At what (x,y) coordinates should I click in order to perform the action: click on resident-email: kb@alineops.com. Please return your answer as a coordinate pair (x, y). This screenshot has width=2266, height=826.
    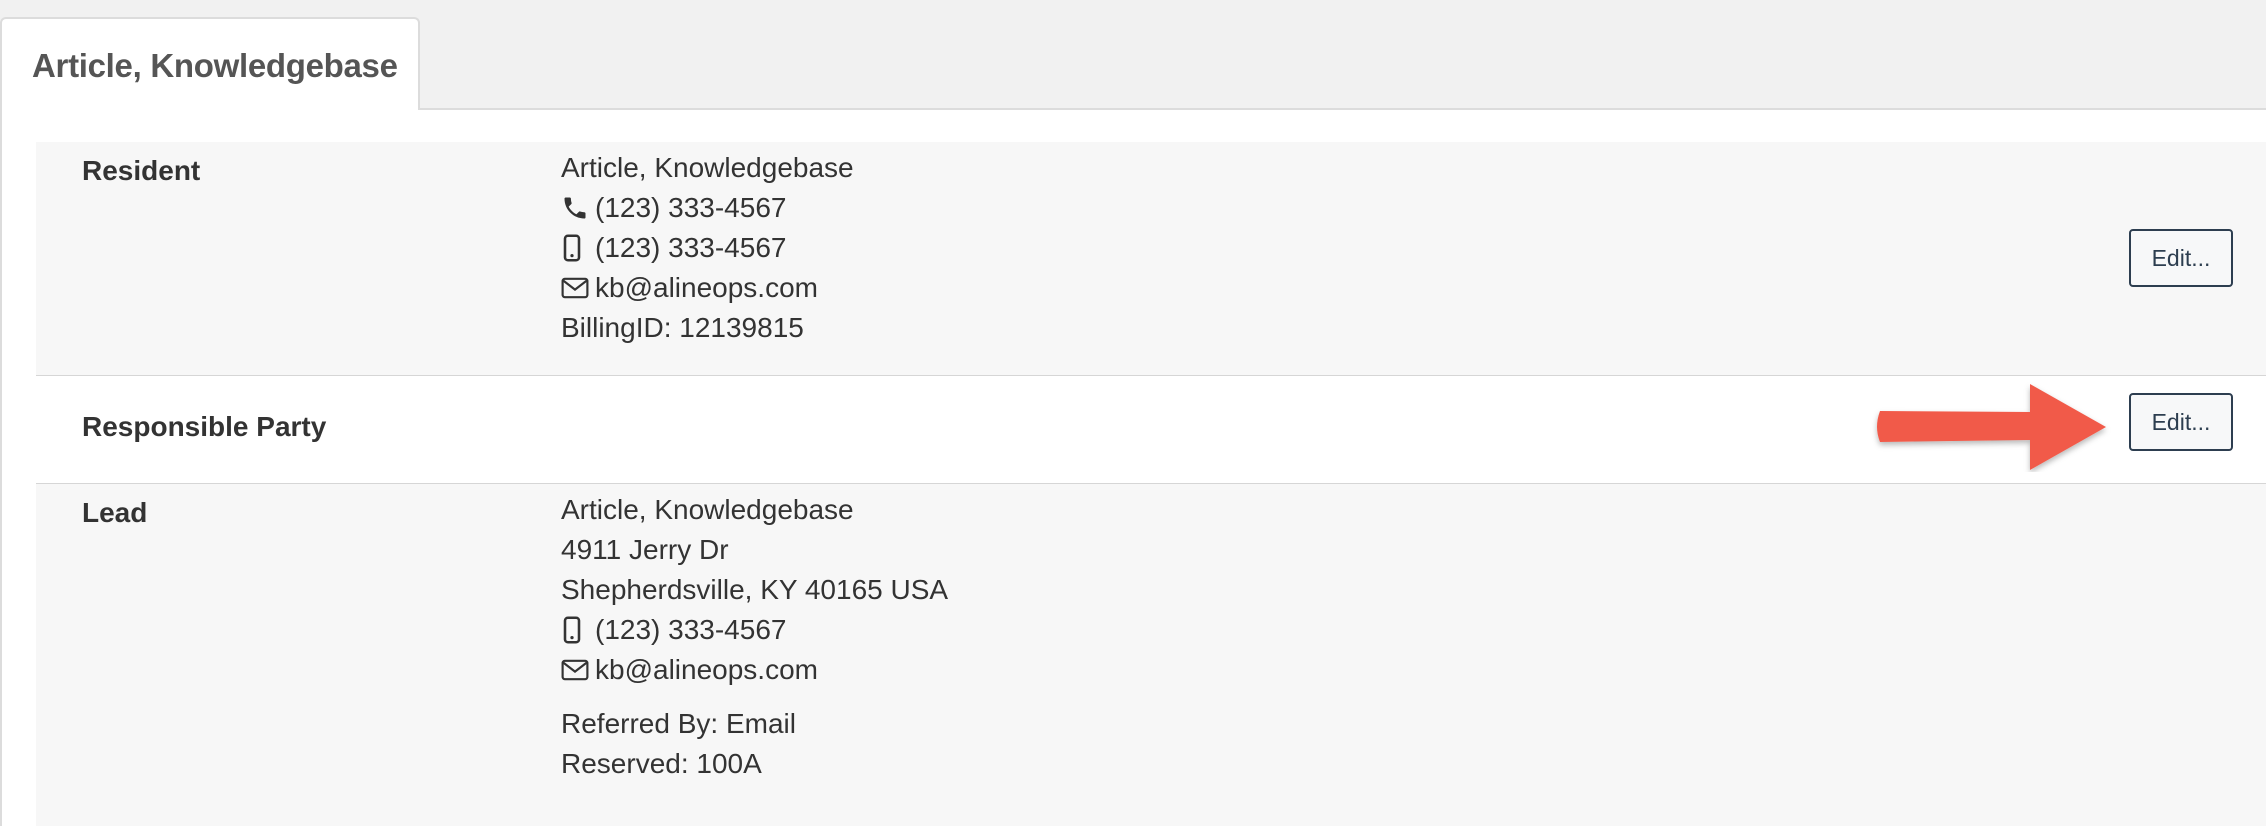
    Looking at the image, I should click on (706, 287).